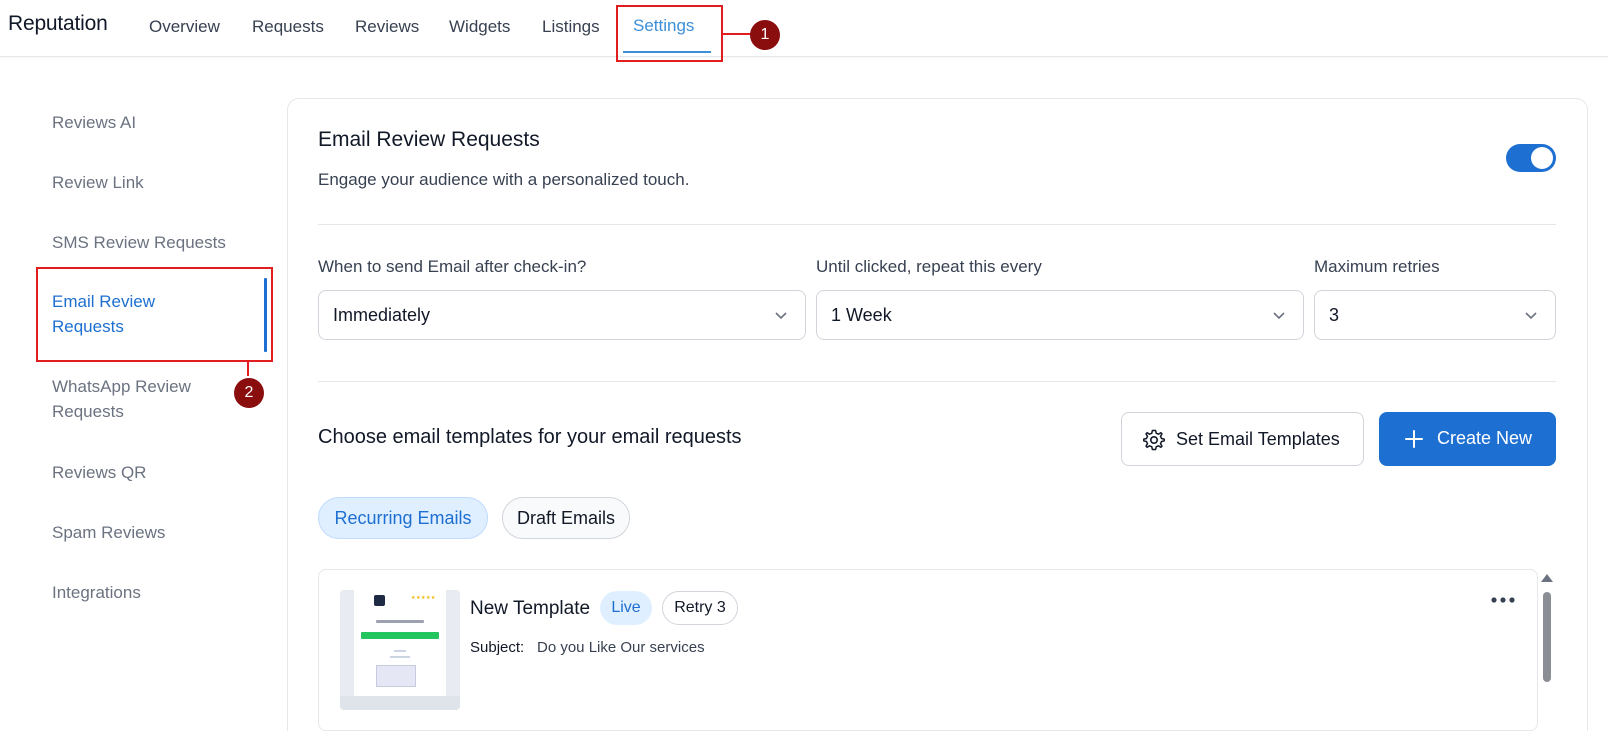  What do you see at coordinates (1547, 578) in the screenshot?
I see `scroll-up-arrow-icon` at bounding box center [1547, 578].